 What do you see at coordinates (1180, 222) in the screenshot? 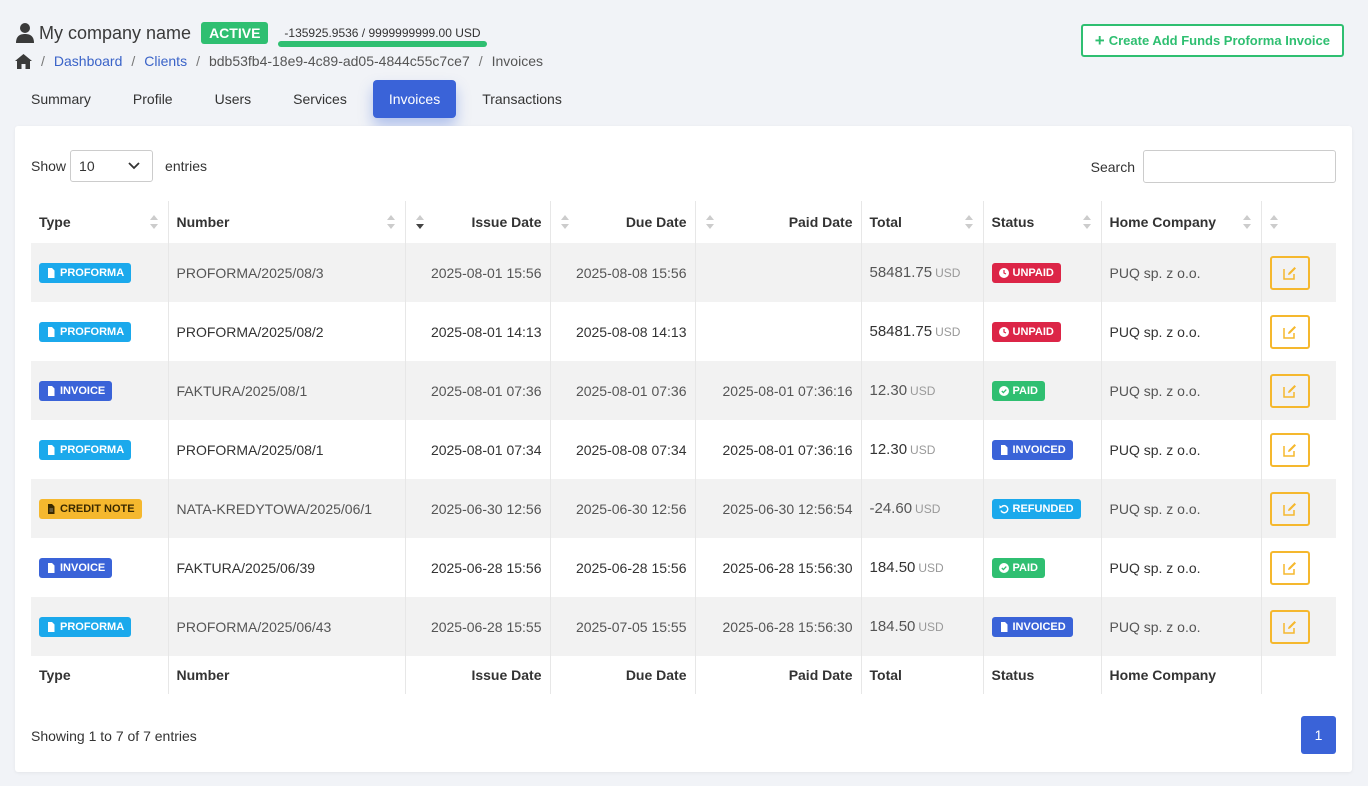
I see `column-header-home-company: Home Company` at bounding box center [1180, 222].